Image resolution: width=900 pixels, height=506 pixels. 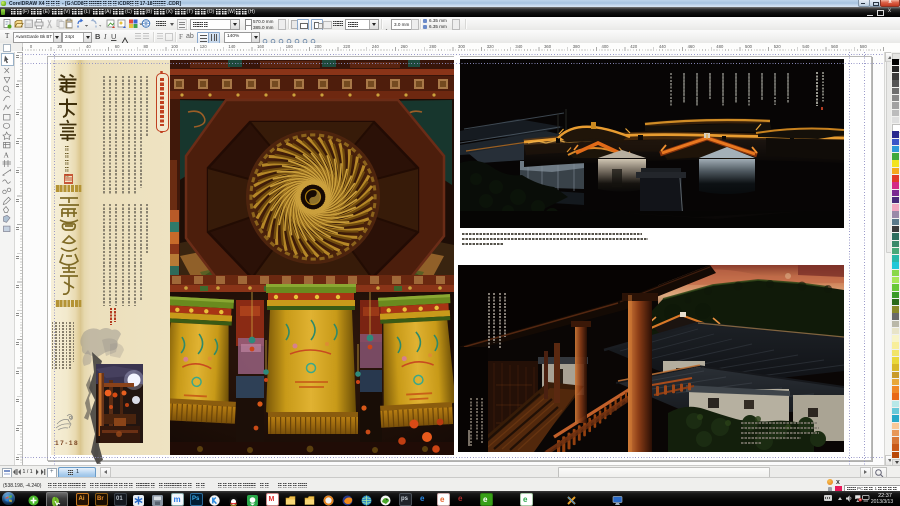 I want to click on svg-text: A, so click(x=7, y=155).